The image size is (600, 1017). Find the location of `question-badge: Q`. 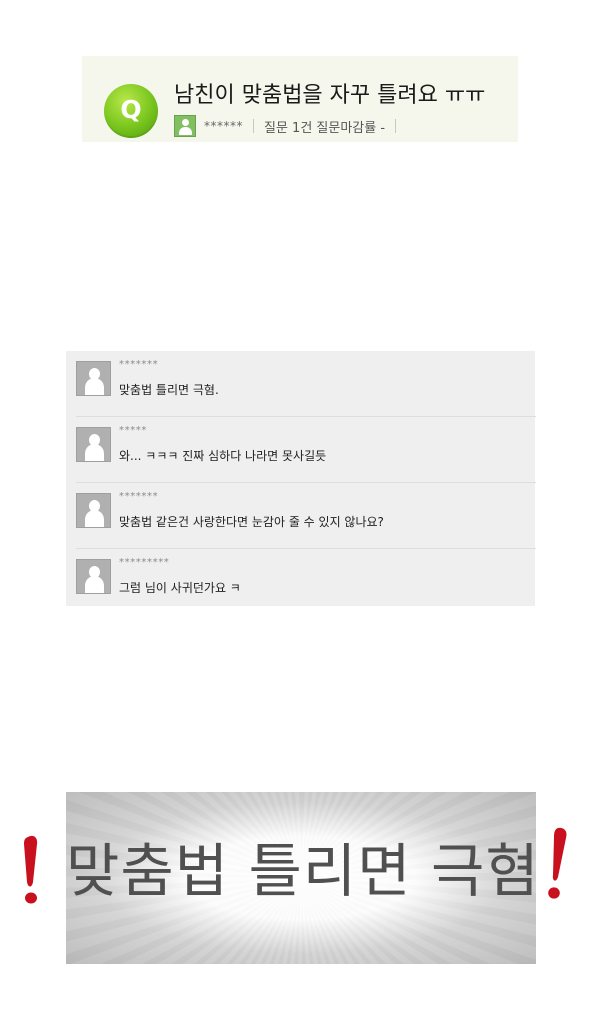

question-badge: Q is located at coordinates (131, 111).